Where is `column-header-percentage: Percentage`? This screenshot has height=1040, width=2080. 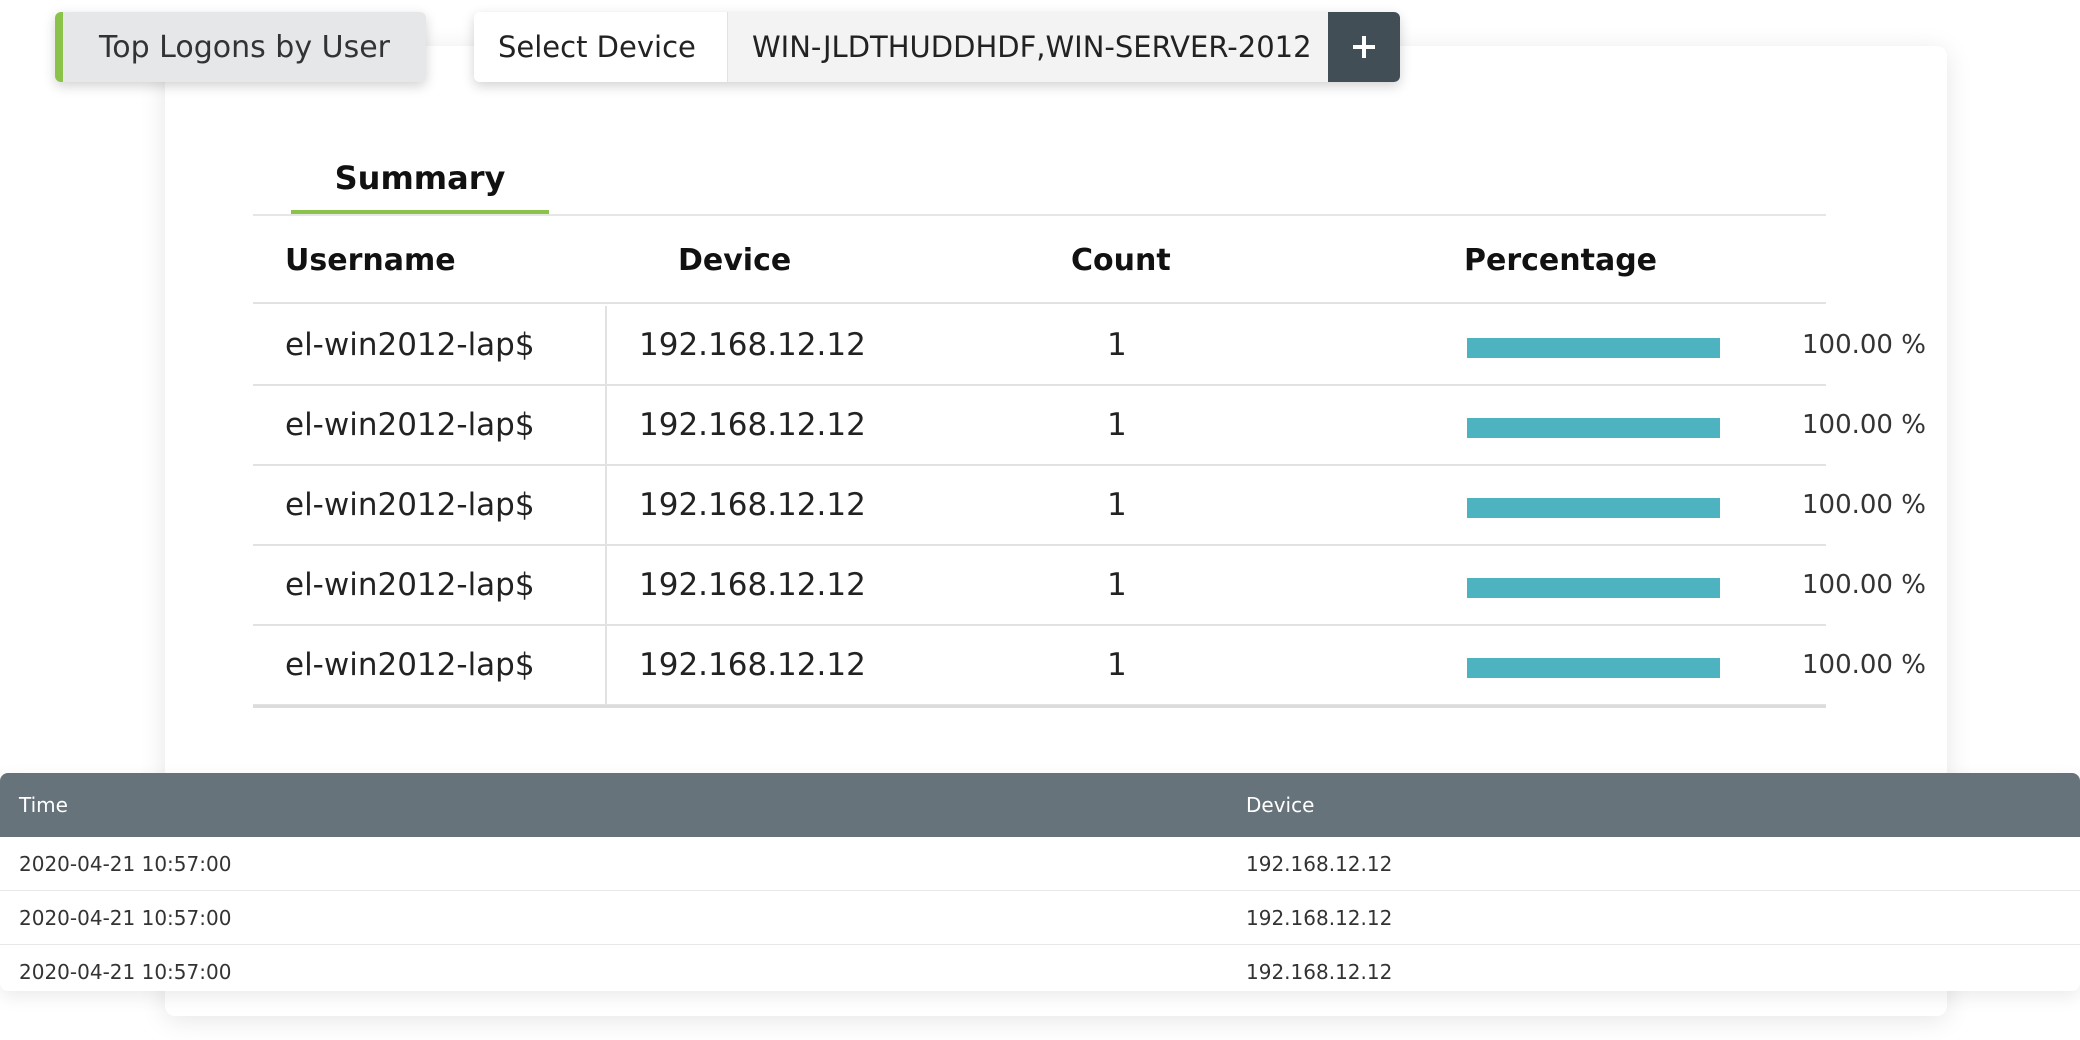
column-header-percentage: Percentage is located at coordinates (1560, 260).